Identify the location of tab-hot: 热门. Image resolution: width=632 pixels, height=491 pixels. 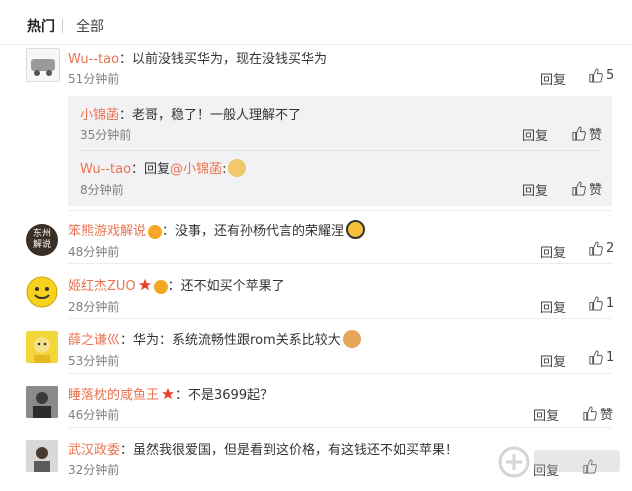
(41, 26).